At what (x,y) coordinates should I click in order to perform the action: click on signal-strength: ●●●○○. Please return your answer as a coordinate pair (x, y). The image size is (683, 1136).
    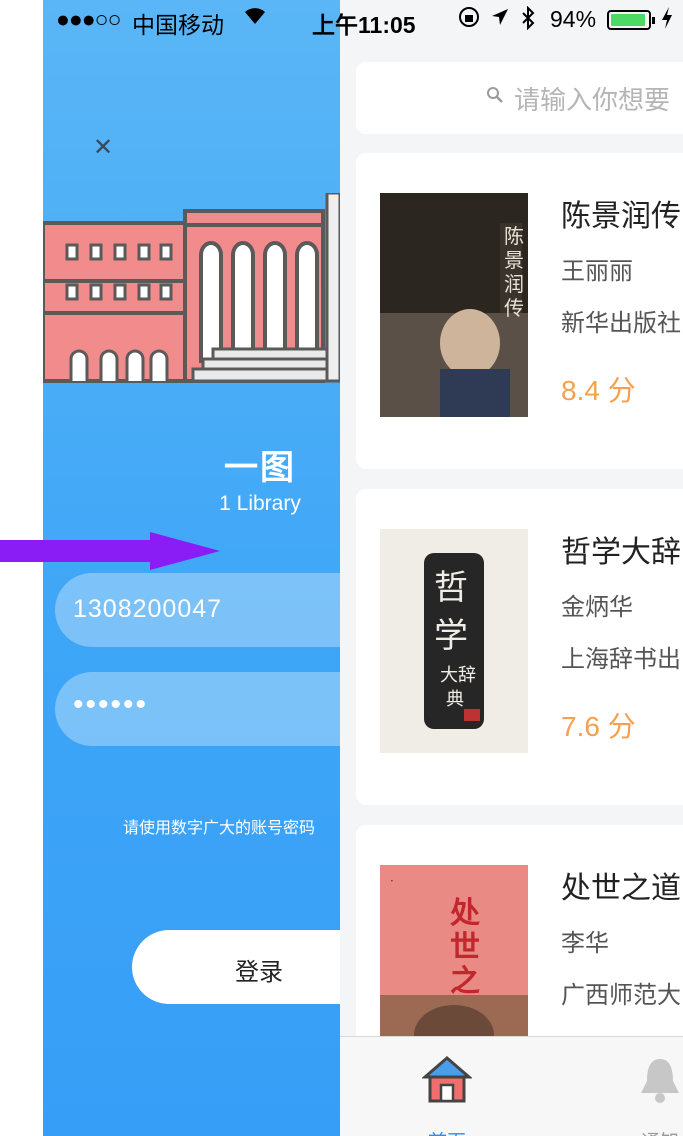
    Looking at the image, I should click on (88, 19).